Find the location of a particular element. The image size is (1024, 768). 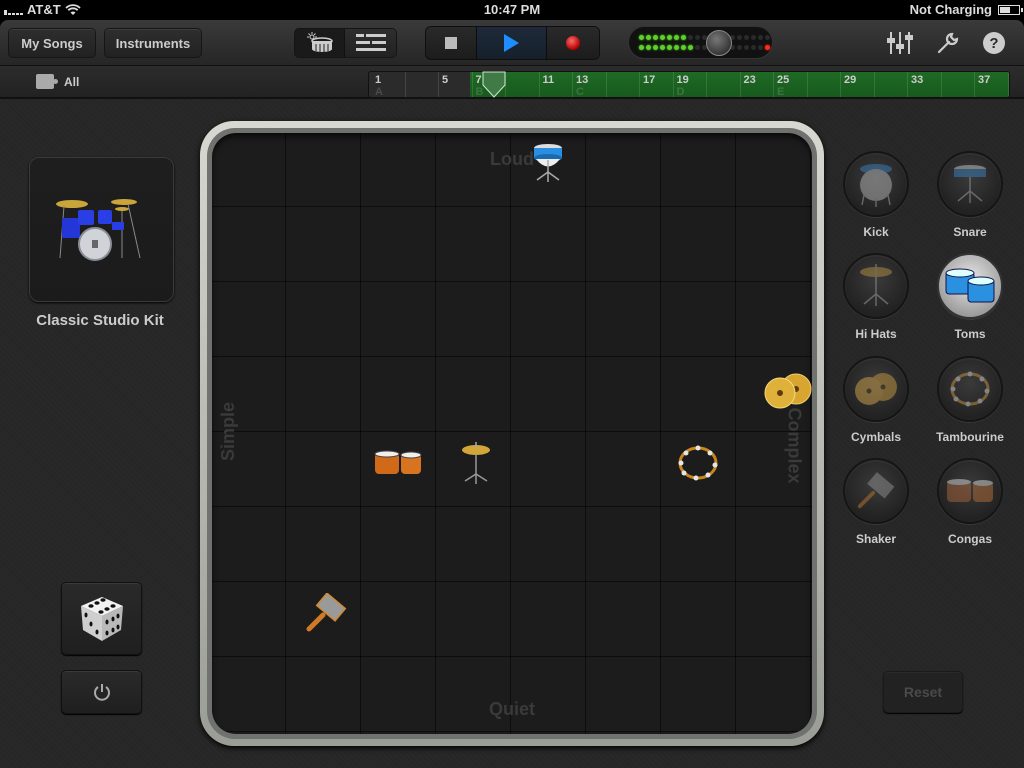

drummer-view-button is located at coordinates (320, 43).